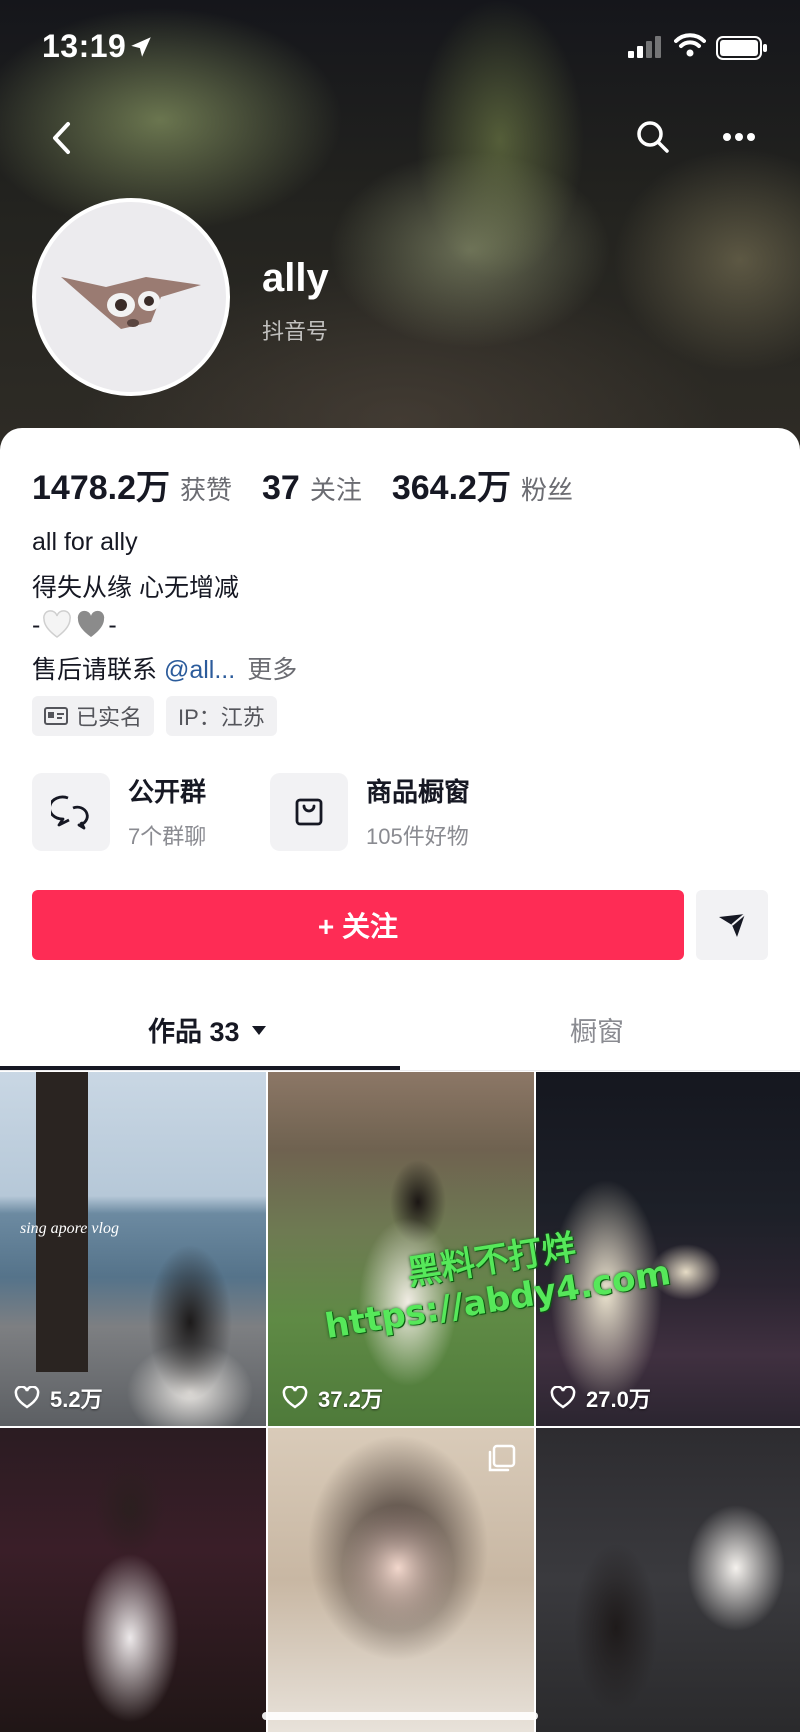  What do you see at coordinates (295, 330) in the screenshot?
I see `douyin-id-label: 抖音号` at bounding box center [295, 330].